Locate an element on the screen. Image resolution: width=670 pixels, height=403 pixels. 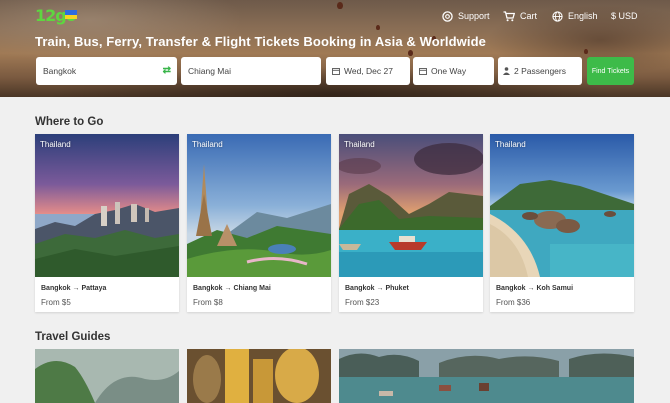
destination-card: Thailand Bangkok → Koh Samui From $36 is located at coordinates (562, 223).